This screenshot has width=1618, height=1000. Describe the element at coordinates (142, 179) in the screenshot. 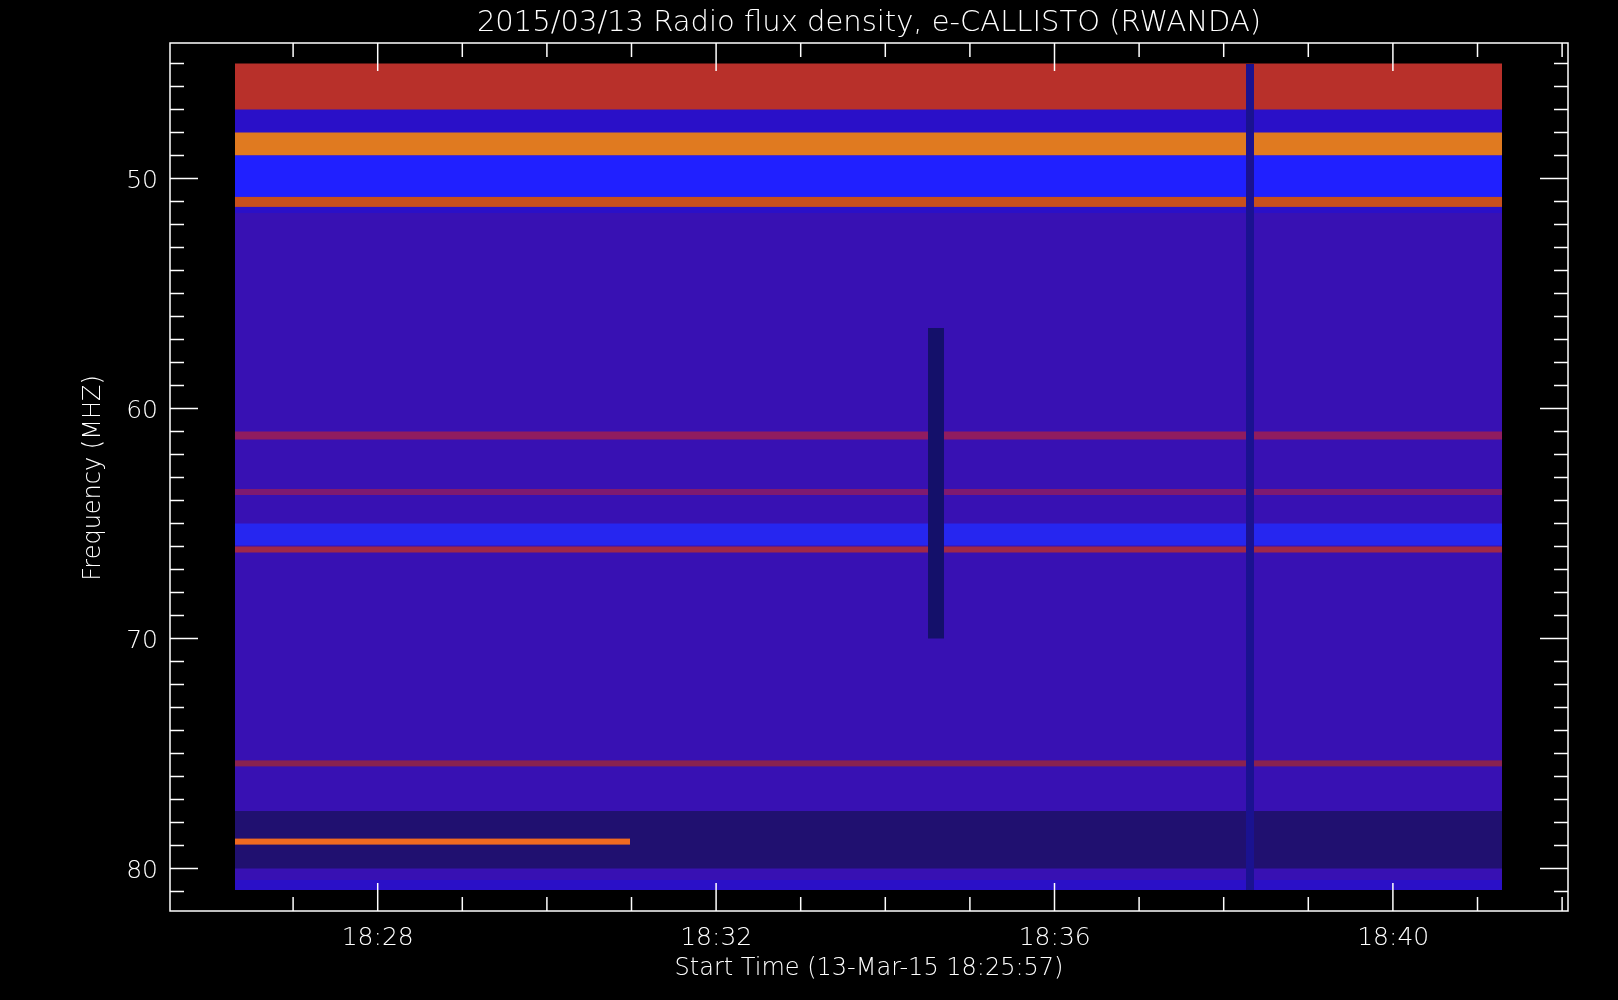

I see `y-tick-label: 50` at that location.